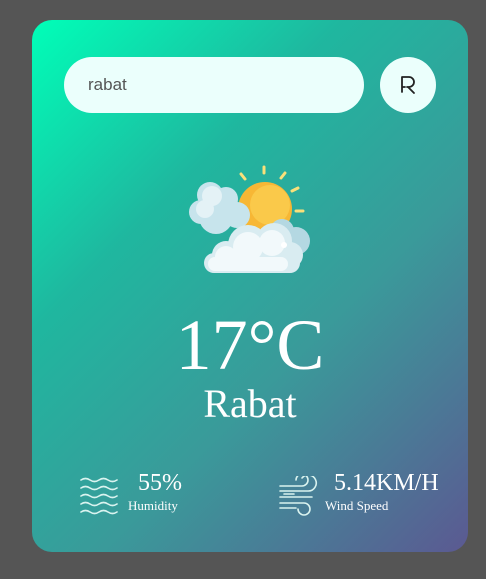  I want to click on search-bar, so click(250, 85).